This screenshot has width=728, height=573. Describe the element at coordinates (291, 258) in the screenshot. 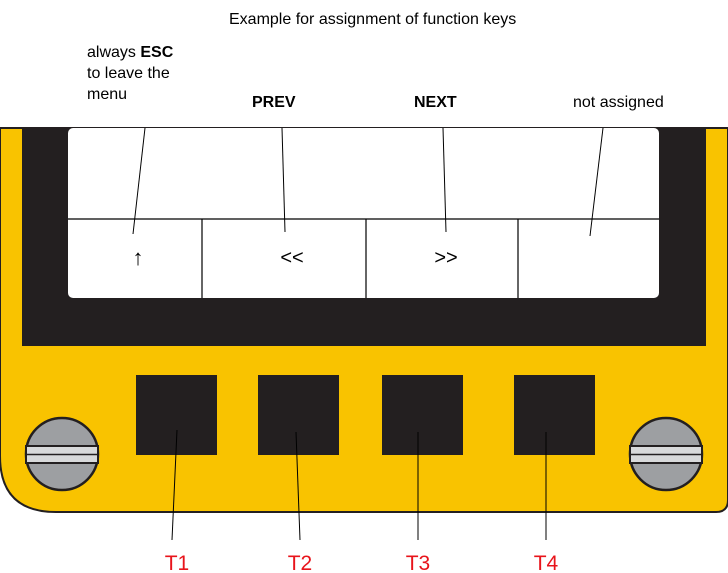

I see `softkey-label-2: <<` at that location.